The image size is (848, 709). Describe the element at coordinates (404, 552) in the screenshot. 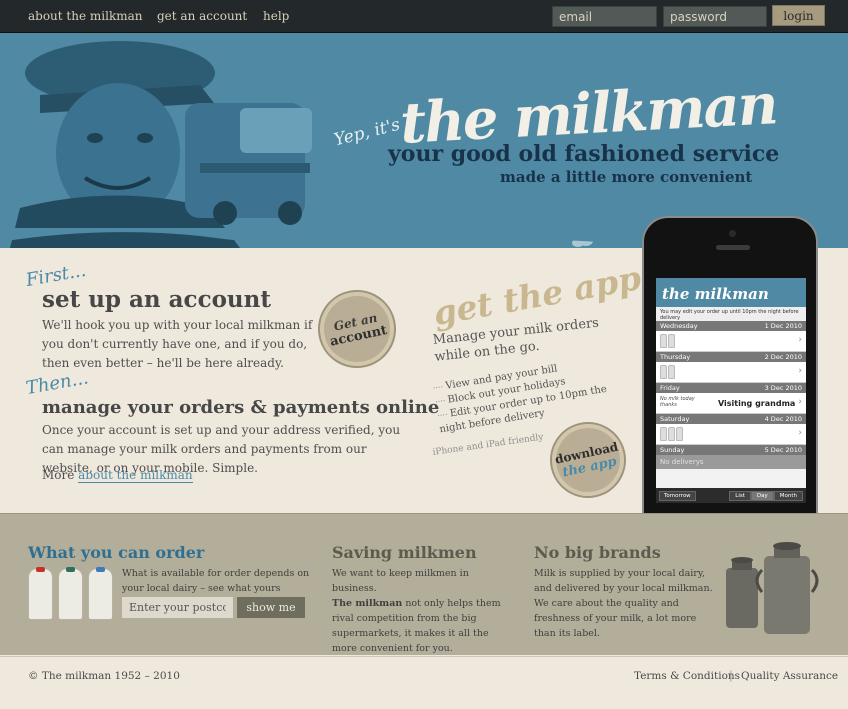

I see `saving-title: Saving milkmen` at that location.